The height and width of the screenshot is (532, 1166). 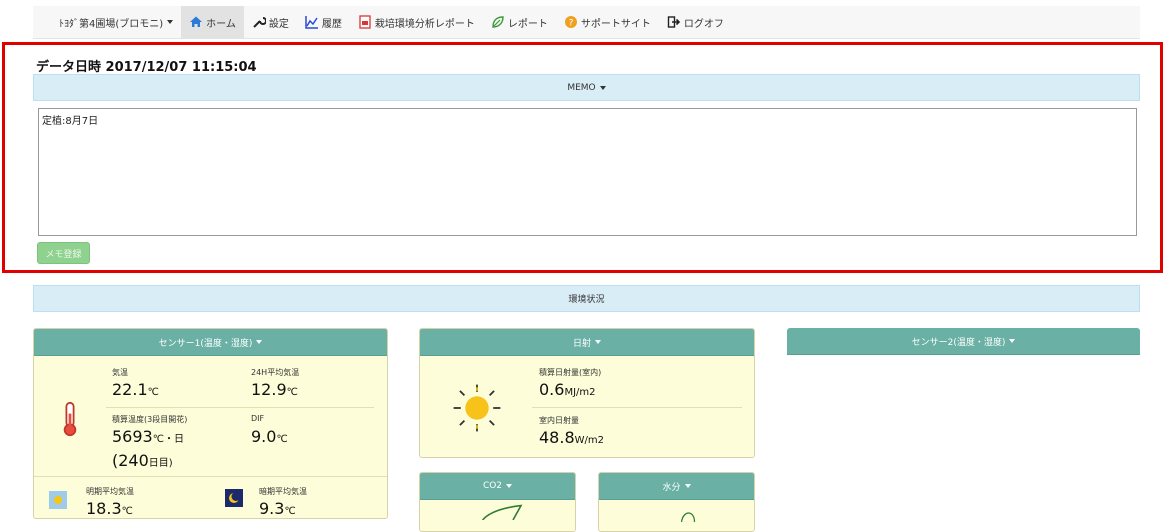 I want to click on nav-site-label: ﾄﾖﾀﾞ第4圃場(ブロモニ), so click(x=111, y=24).